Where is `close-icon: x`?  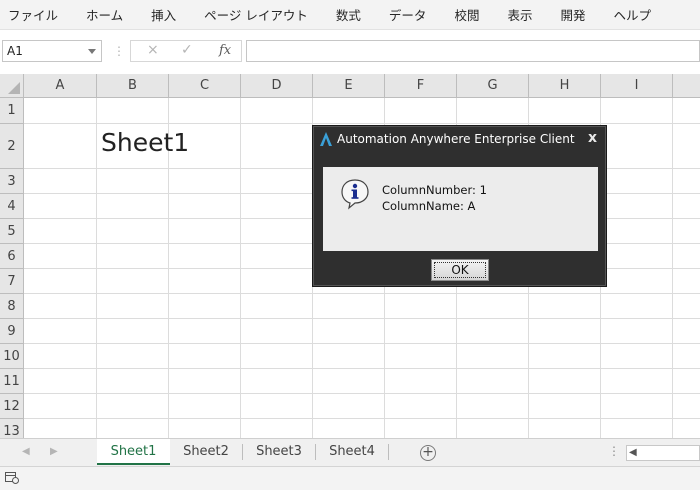
close-icon: x is located at coordinates (592, 138).